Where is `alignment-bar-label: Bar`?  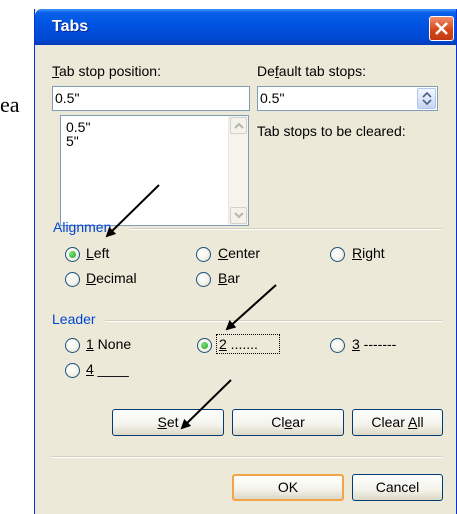
alignment-bar-label: Bar is located at coordinates (229, 278).